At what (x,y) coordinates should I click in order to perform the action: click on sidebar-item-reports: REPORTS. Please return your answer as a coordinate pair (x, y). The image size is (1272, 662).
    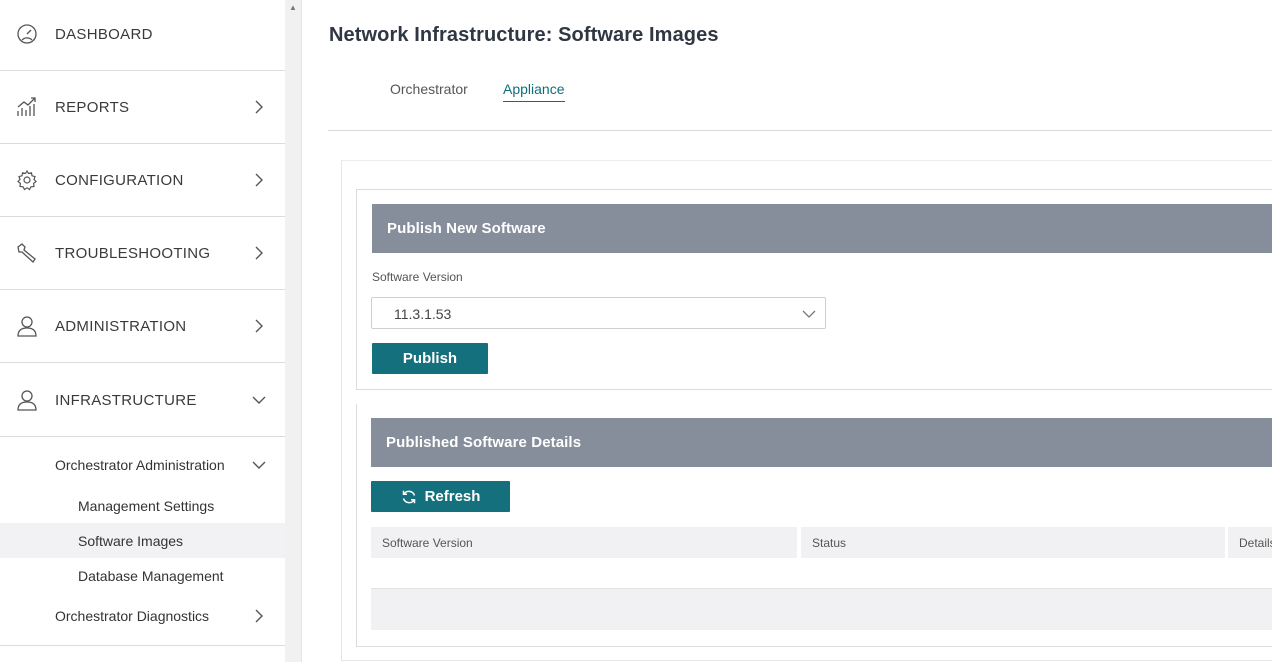
    Looking at the image, I should click on (142, 107).